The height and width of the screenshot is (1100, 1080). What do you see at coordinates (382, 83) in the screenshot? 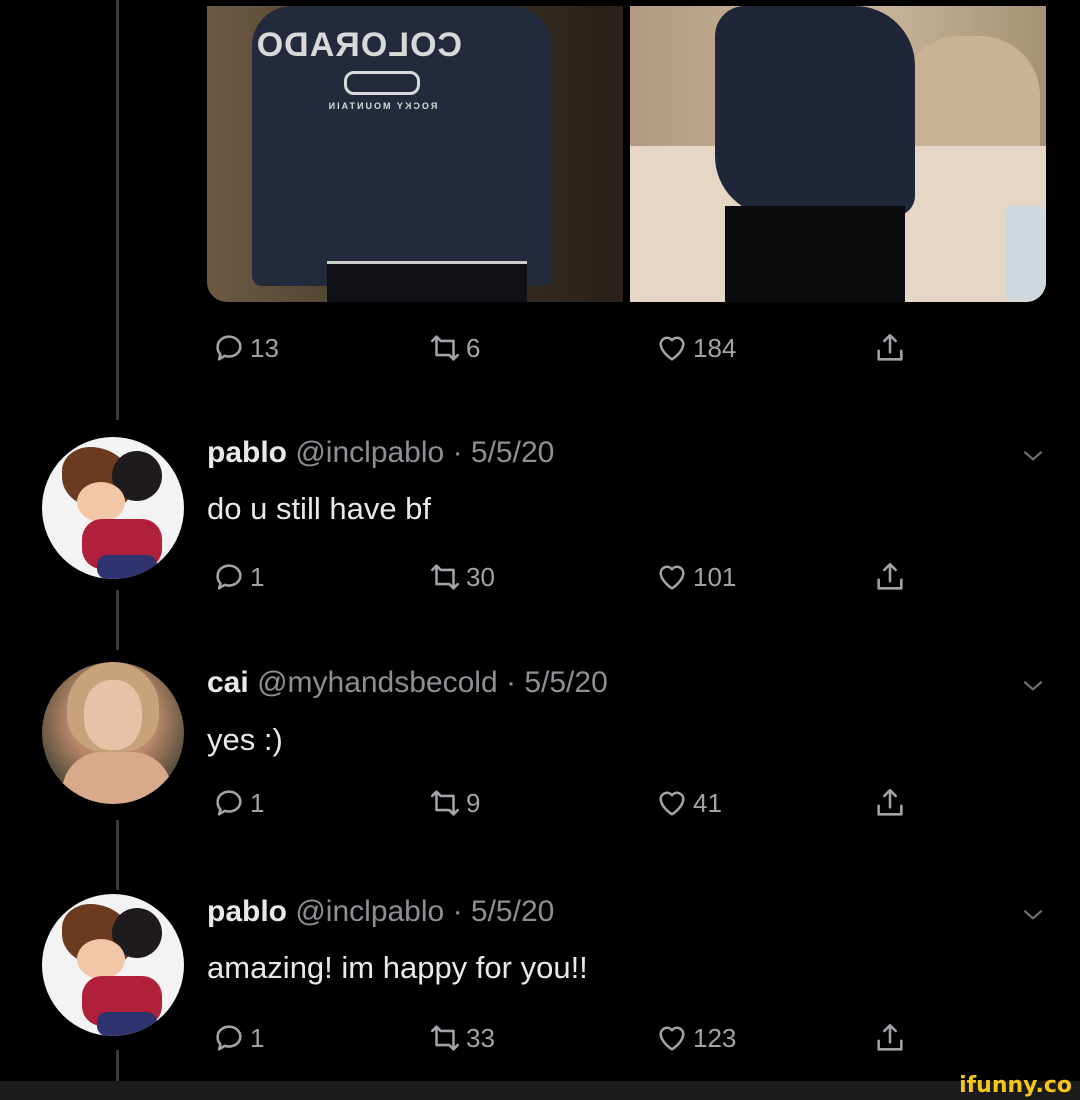
I see `sweater-band` at bounding box center [382, 83].